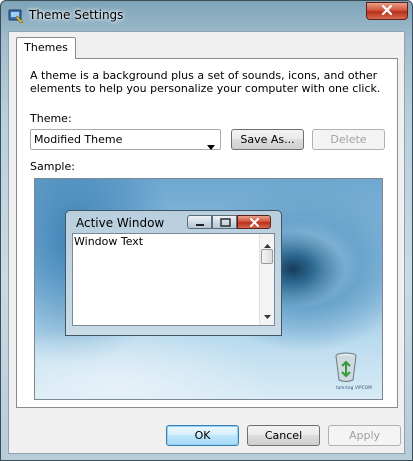 This screenshot has height=461, width=413. Describe the element at coordinates (199, 222) in the screenshot. I see `minimize-icon` at that location.